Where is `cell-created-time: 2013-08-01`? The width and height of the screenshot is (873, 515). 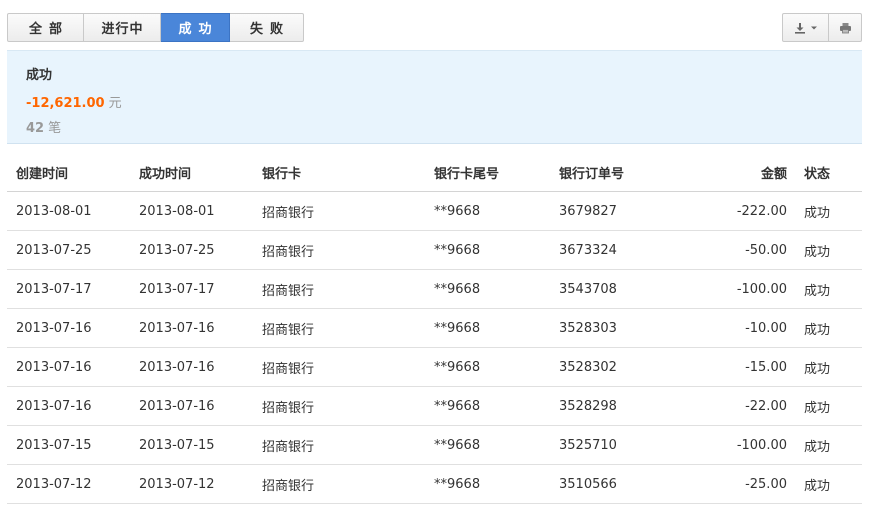
cell-created-time: 2013-08-01 is located at coordinates (54, 211).